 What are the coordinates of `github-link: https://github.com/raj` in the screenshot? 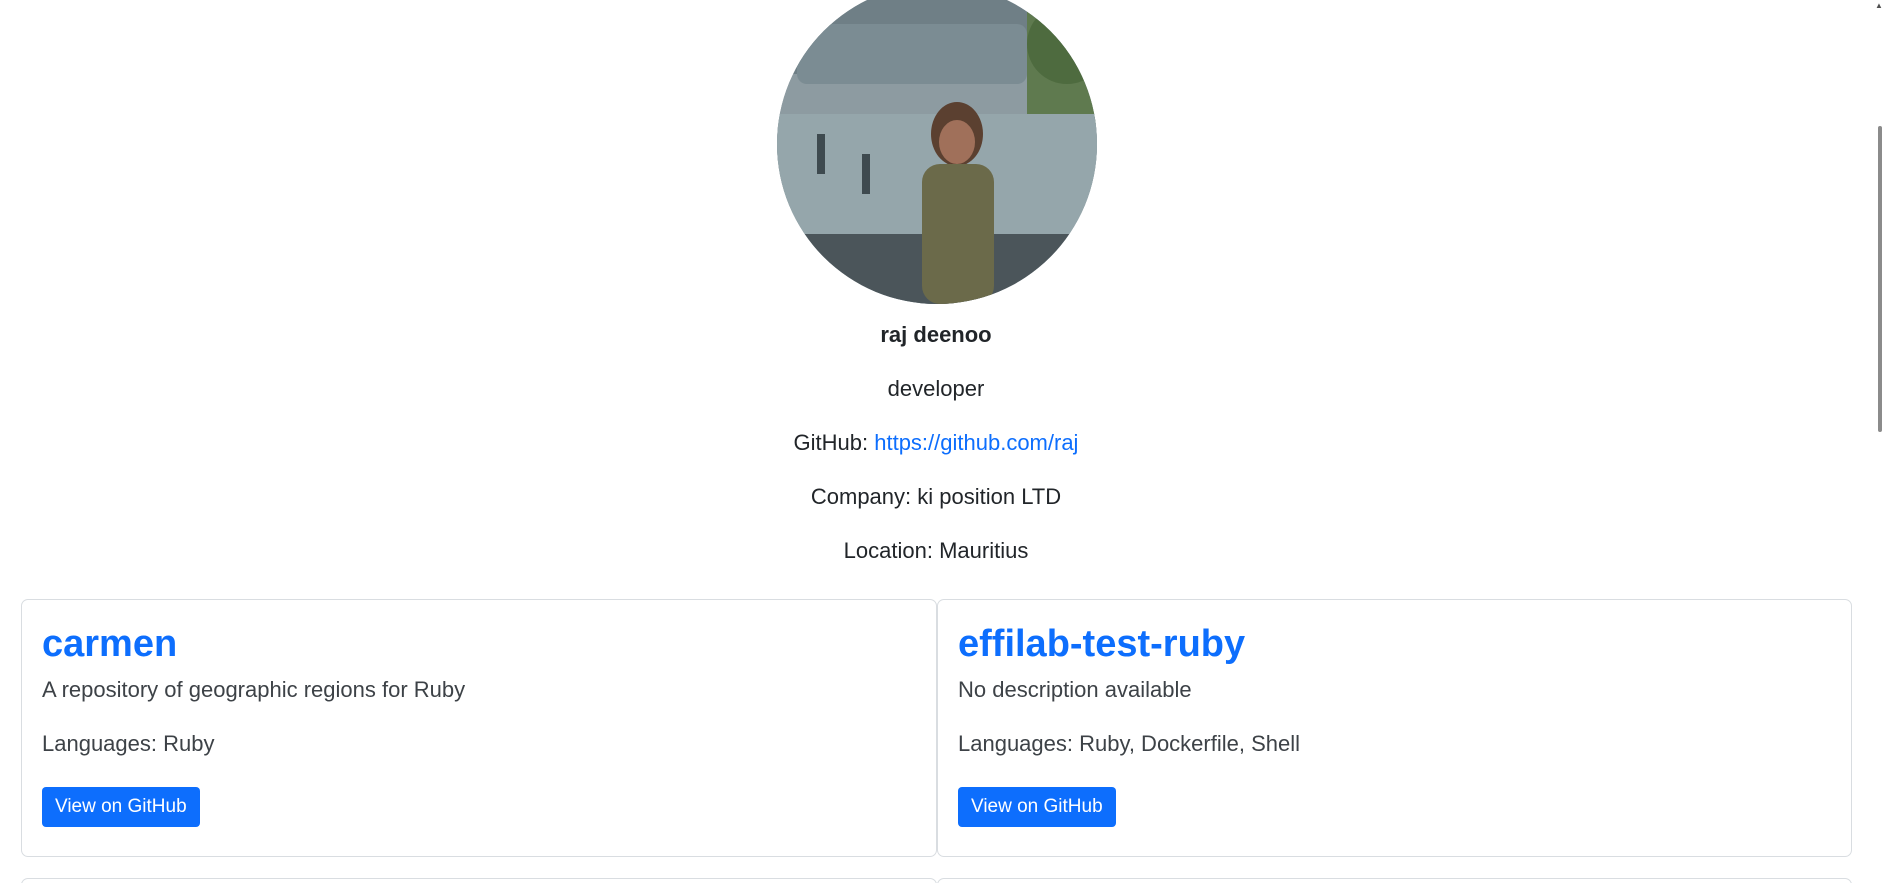 It's located at (976, 442).